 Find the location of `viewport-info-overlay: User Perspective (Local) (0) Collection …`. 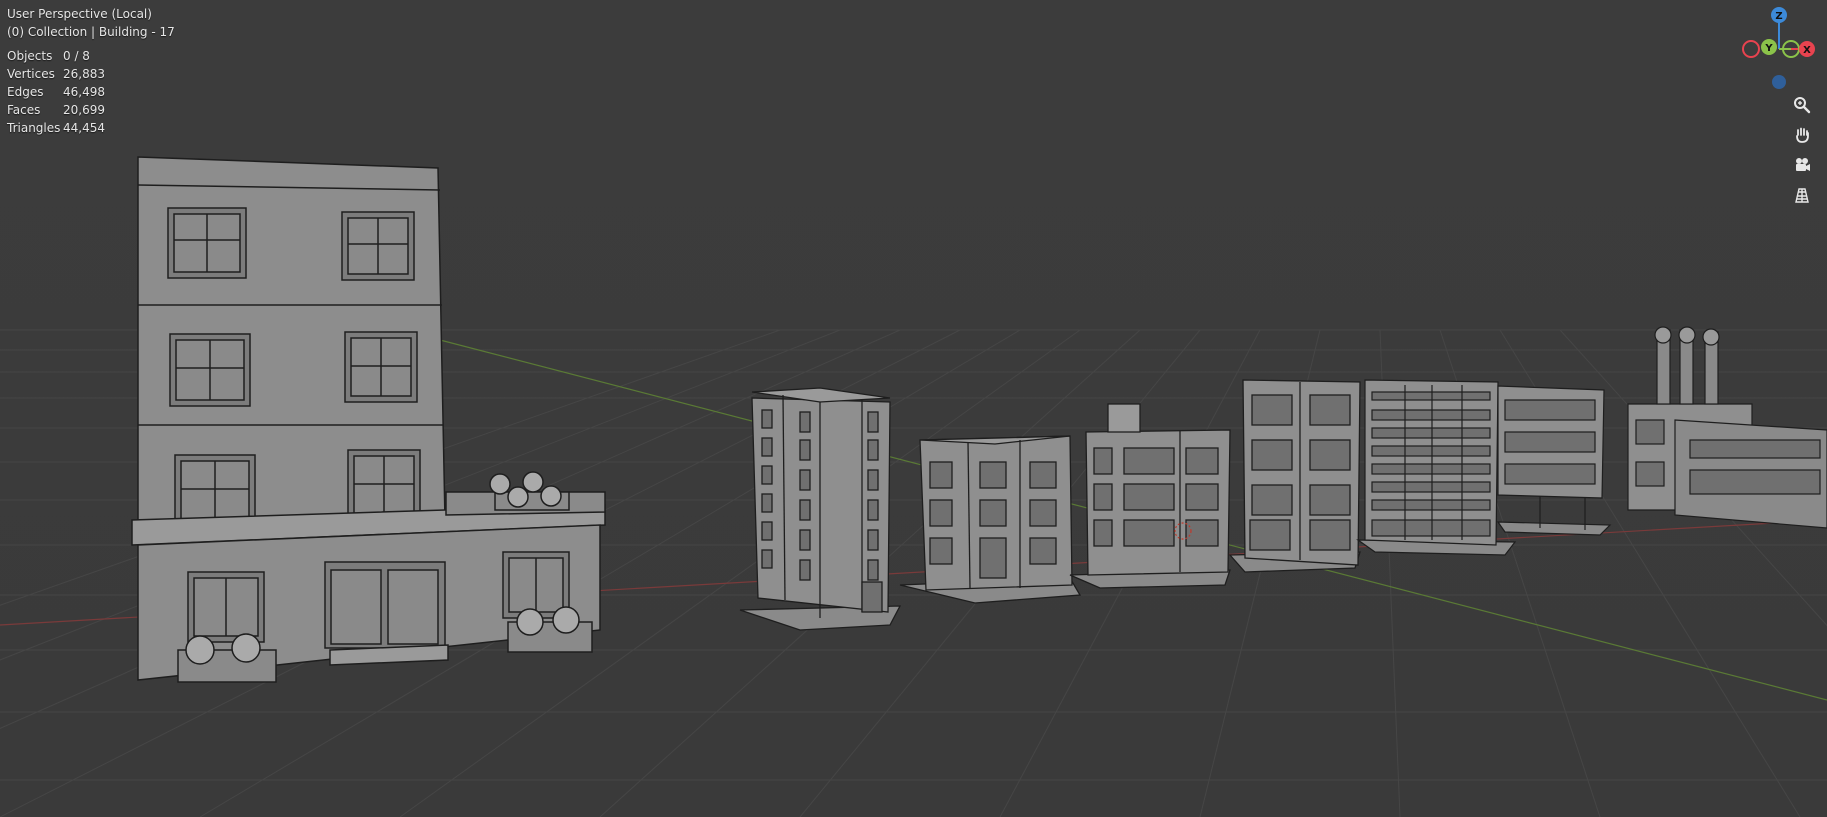

viewport-info-overlay: User Perspective (Local) (0) Collection … is located at coordinates (91, 71).